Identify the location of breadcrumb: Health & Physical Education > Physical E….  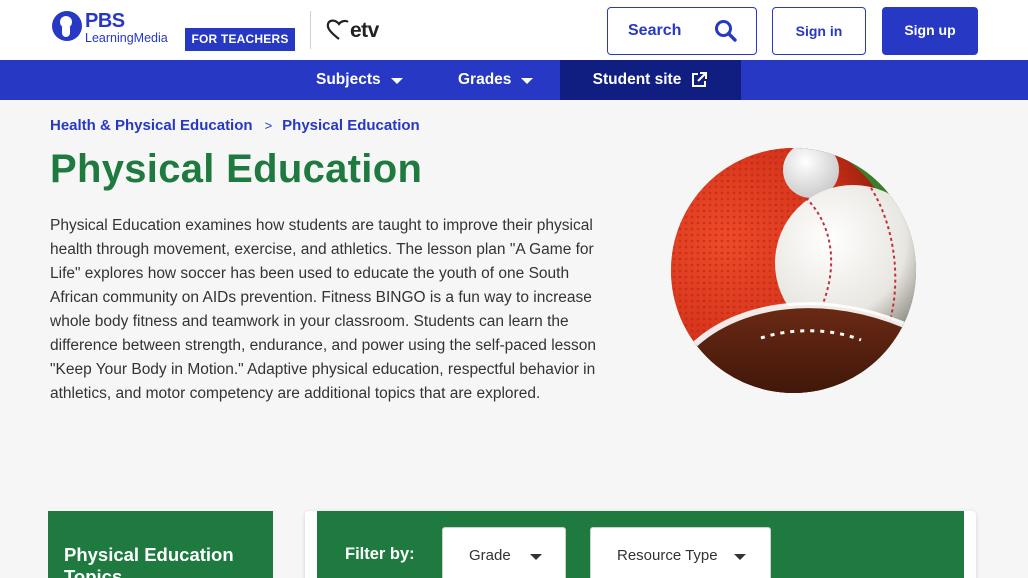
(235, 125).